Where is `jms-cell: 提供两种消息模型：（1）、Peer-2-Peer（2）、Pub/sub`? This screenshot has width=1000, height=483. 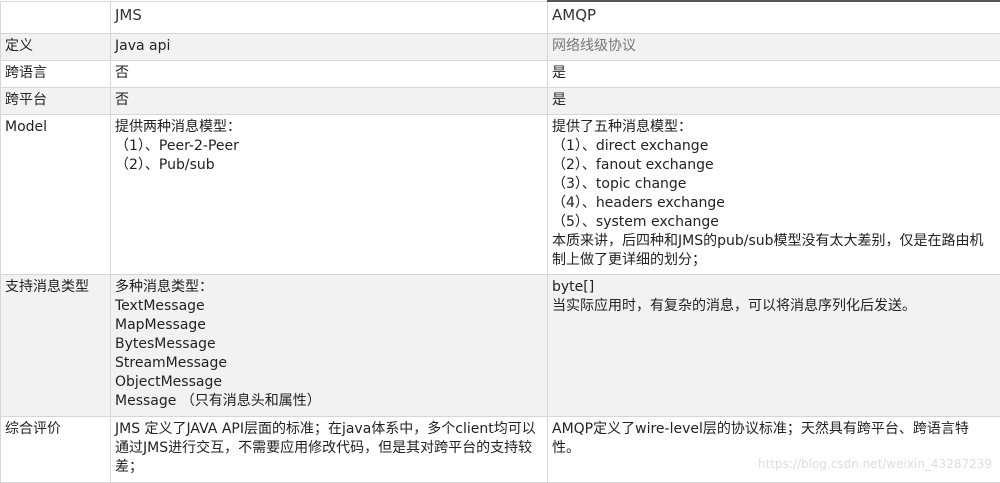
jms-cell: 提供两种消息模型：（1）、Peer-2-Peer（2）、Pub/sub is located at coordinates (329, 194).